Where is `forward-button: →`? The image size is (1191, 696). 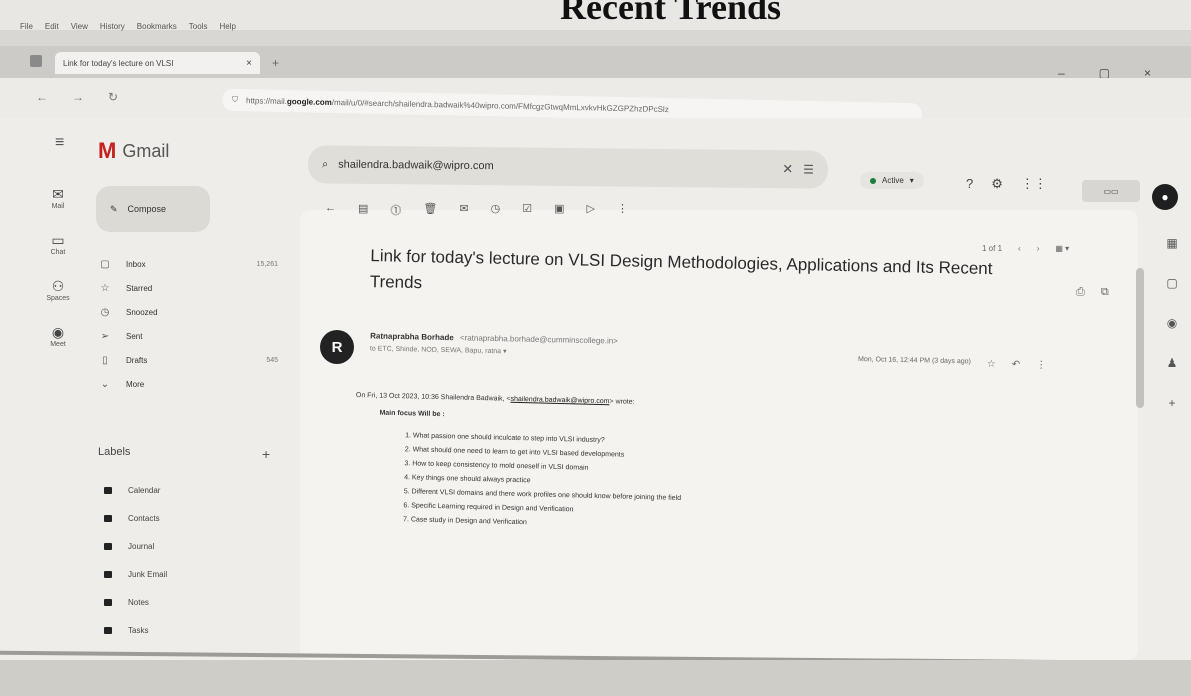
forward-button: → is located at coordinates (78, 97).